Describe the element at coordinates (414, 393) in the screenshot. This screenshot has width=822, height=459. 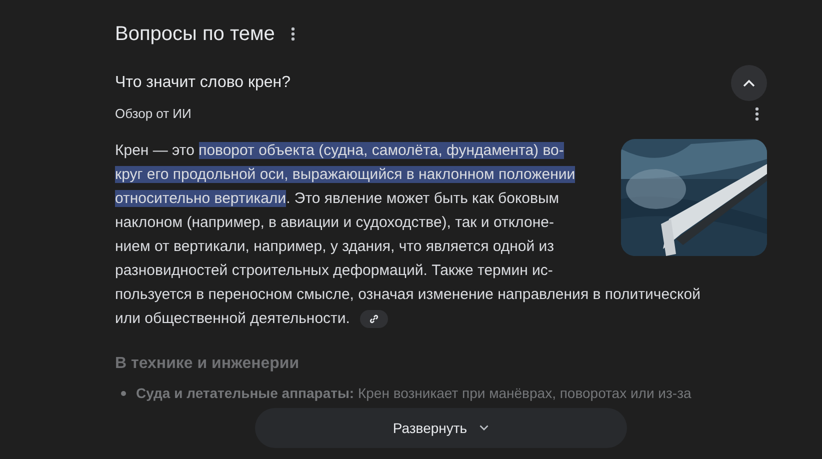
I see `bullet-text: Суда и летательные аппараты: Крен возникает при манёврах, поворотах или из-за` at that location.